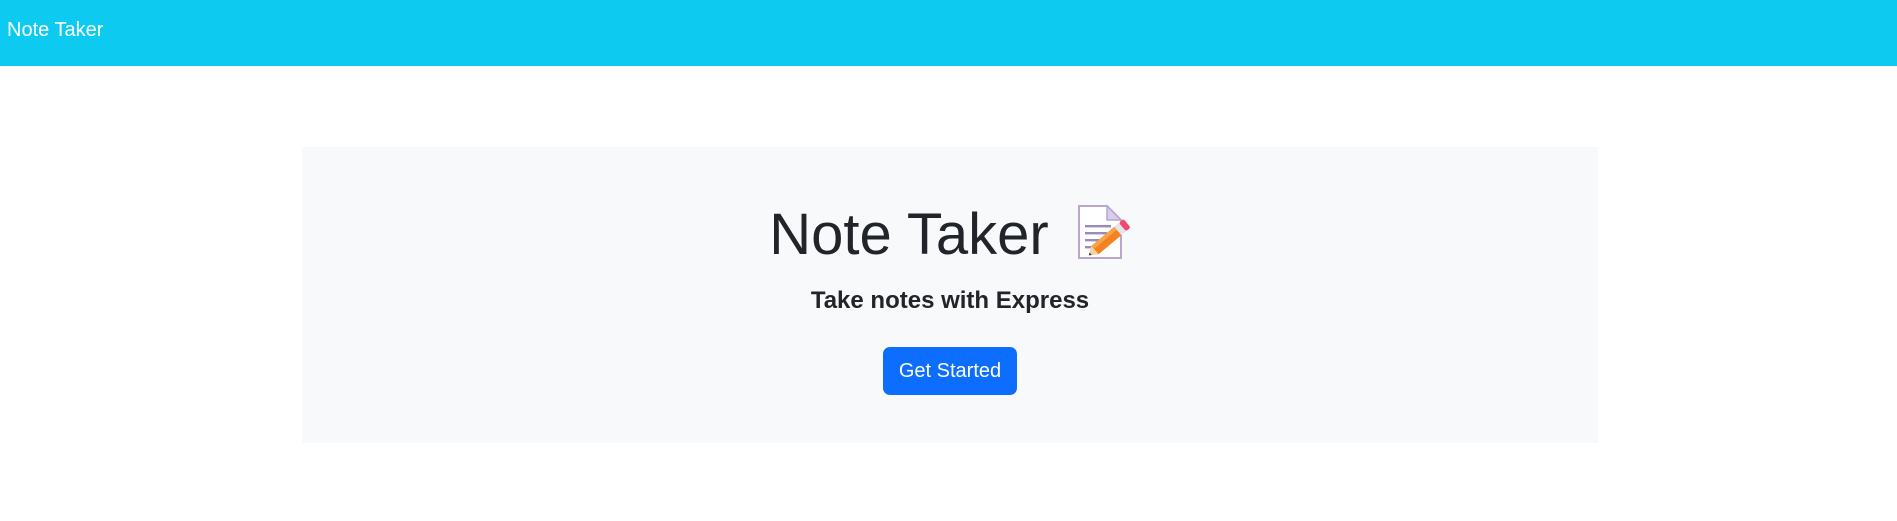  I want to click on get-started-button: Get Started, so click(950, 371).